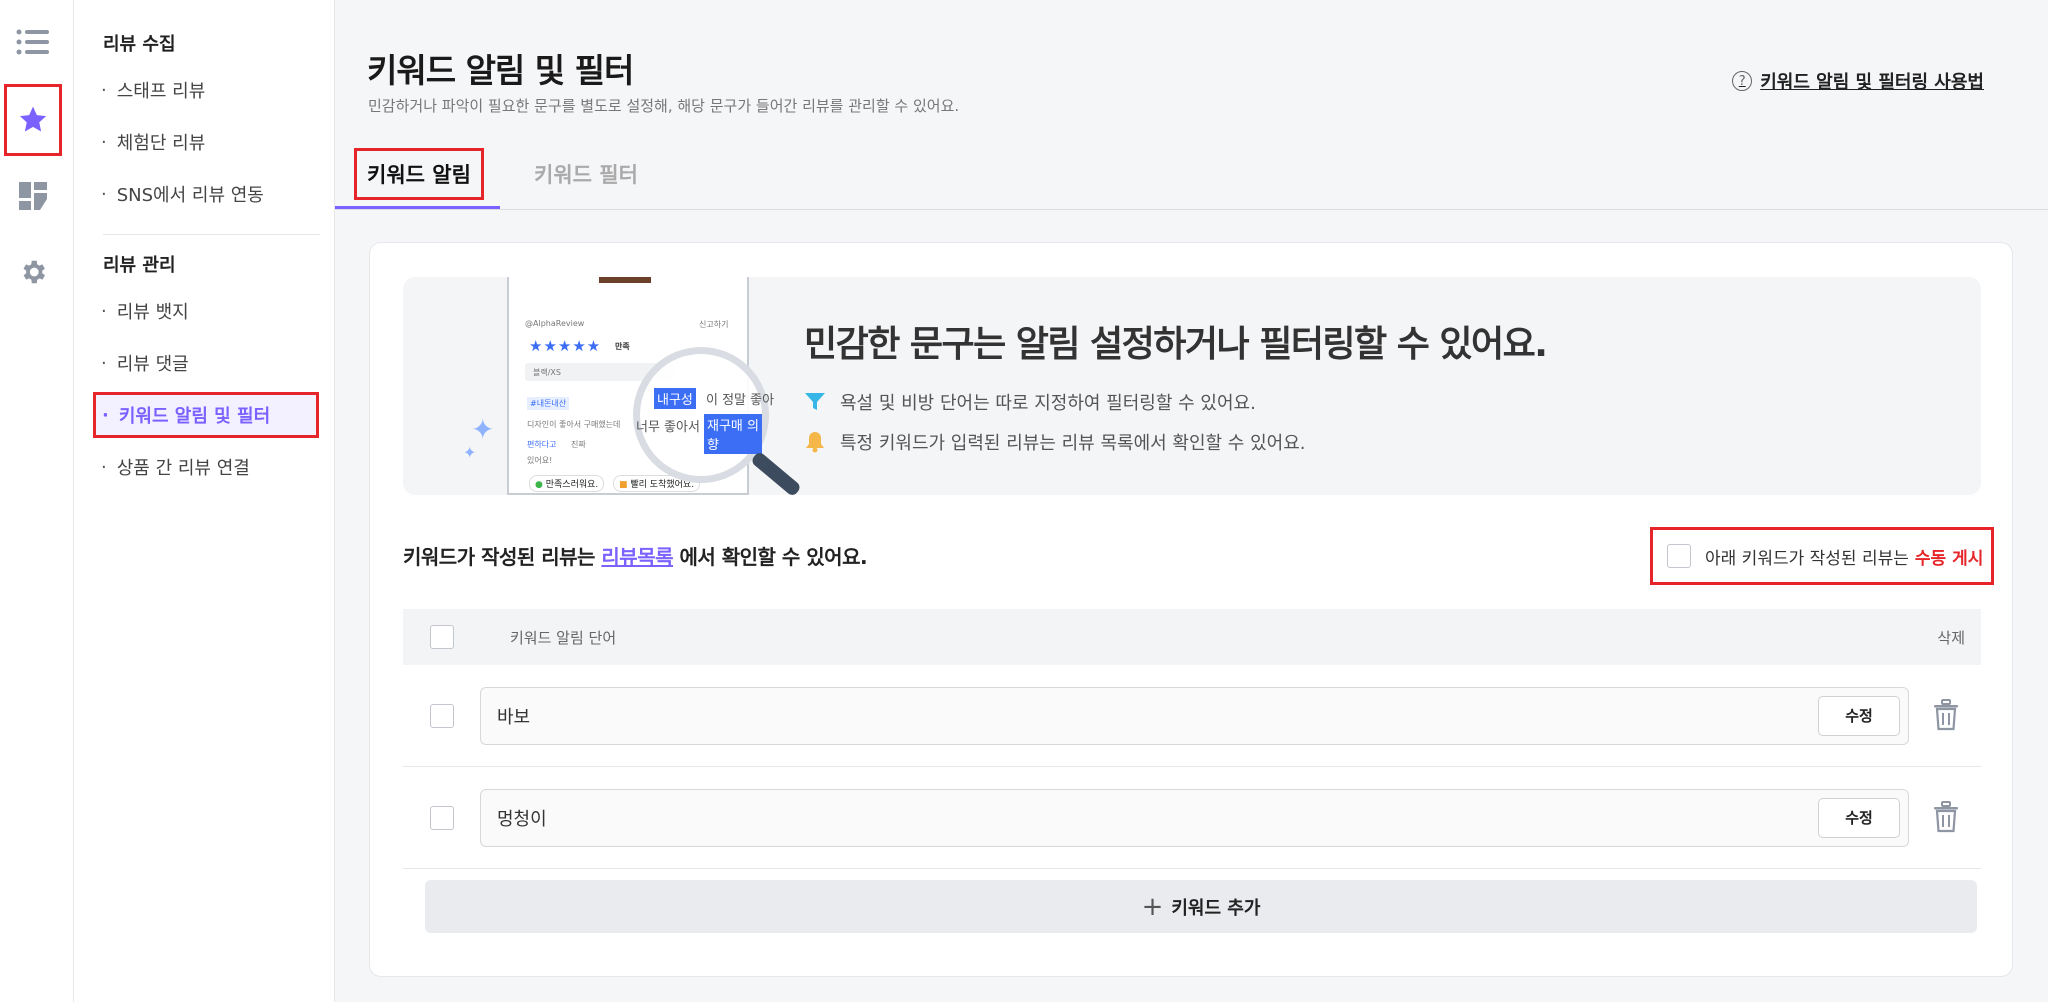 This screenshot has width=2048, height=1002. I want to click on banner-line-alert: 특정 키워드가 입력된 리뷰는 리뷰 목록에서 확인할 수 있어요., so click(1055, 442).